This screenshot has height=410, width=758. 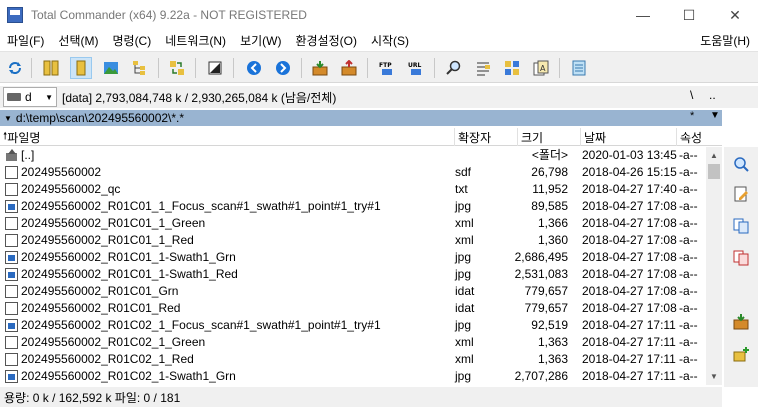 What do you see at coordinates (131, 40) in the screenshot?
I see `menu-commands: 명령(C)` at bounding box center [131, 40].